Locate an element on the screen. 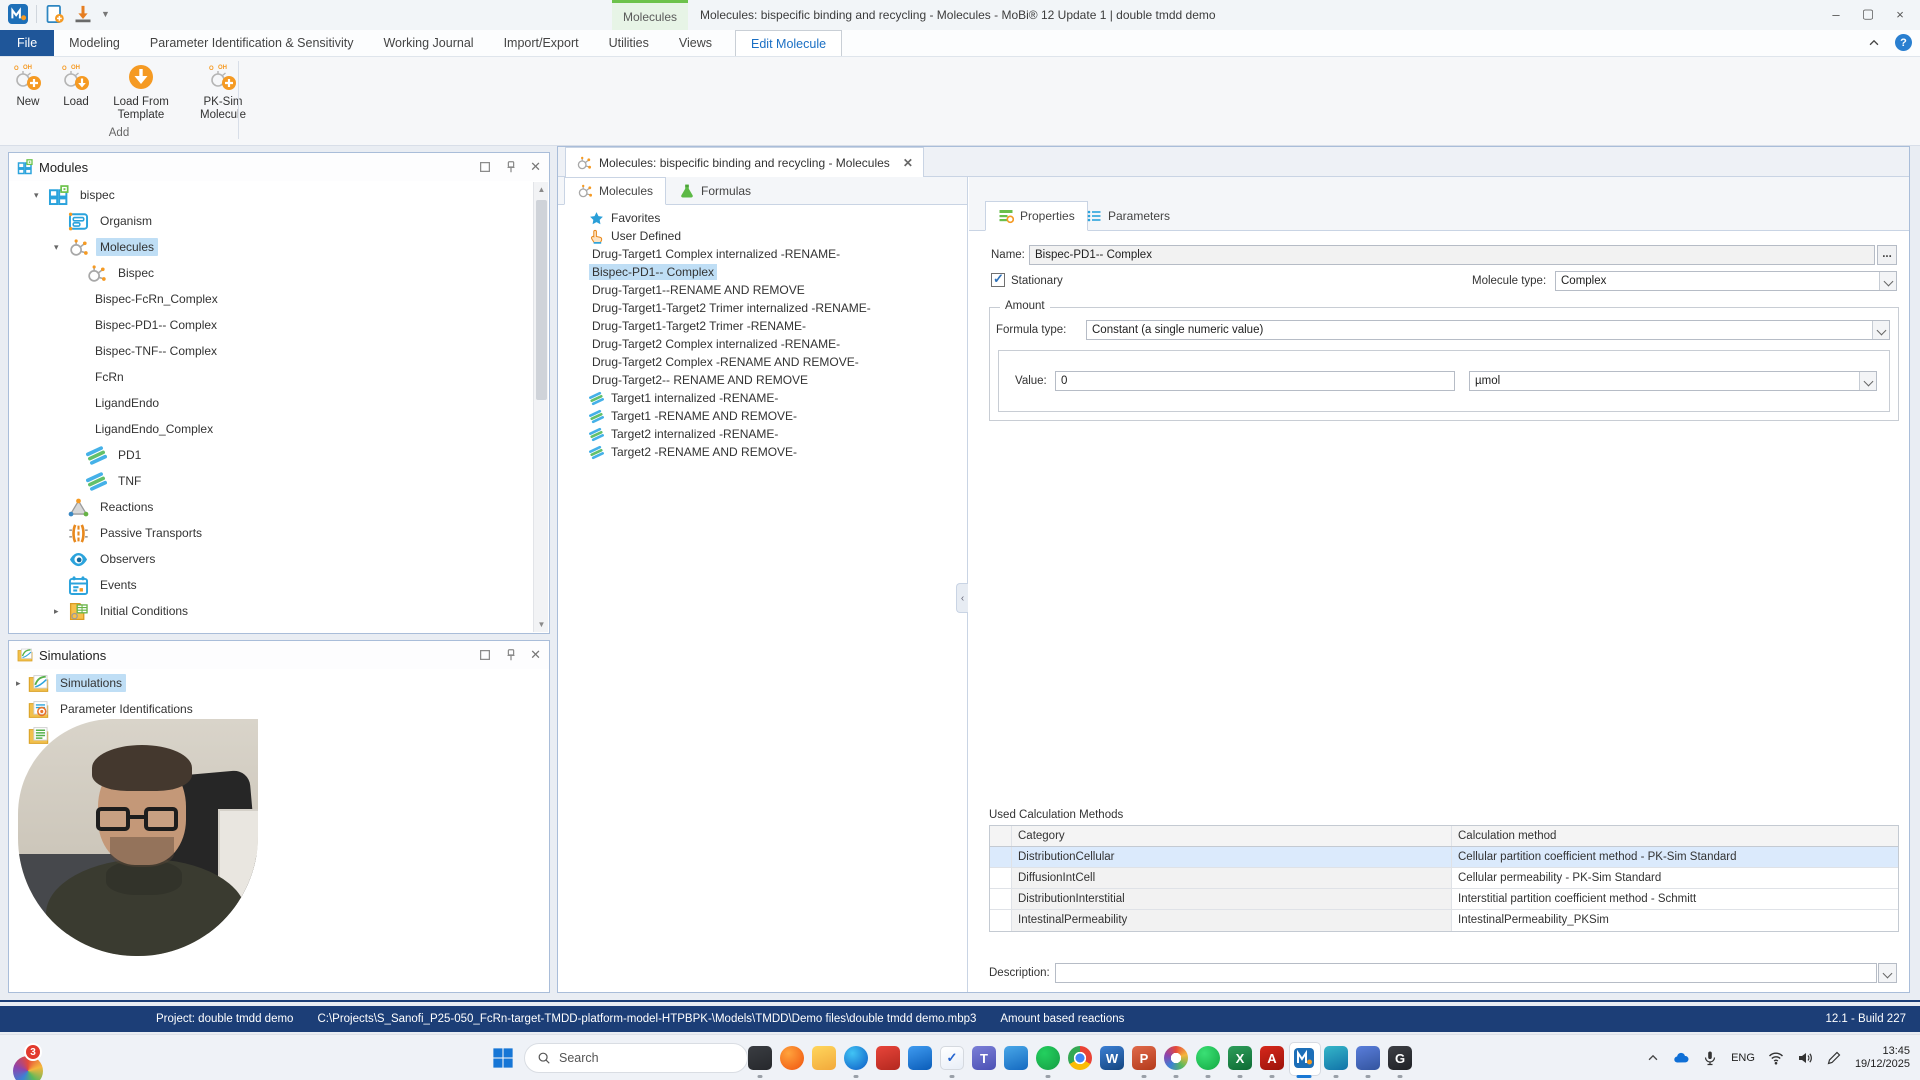  tree-item-organism: Organism is located at coordinates (271, 221).